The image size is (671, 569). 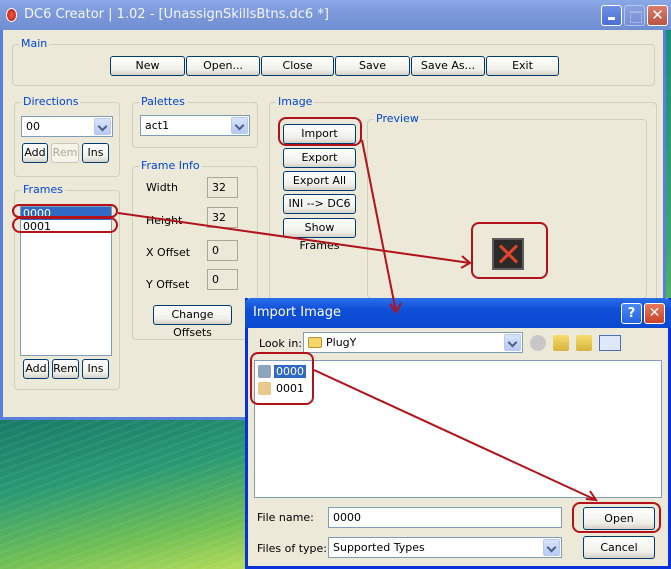 I want to click on new-folder-icon, so click(x=584, y=343).